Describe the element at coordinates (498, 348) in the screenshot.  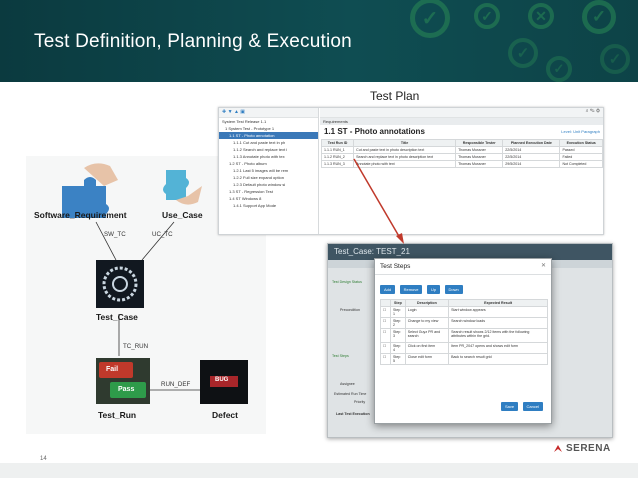
I see `cell: Item PR_2047 opens and shows edit form` at that location.